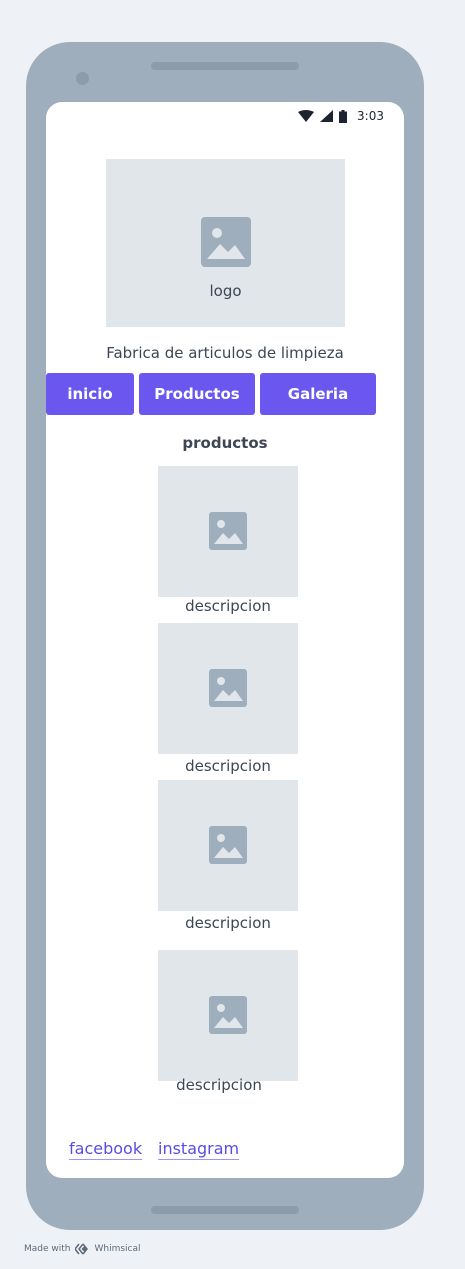 This screenshot has width=465, height=1269. Describe the element at coordinates (225, 66) in the screenshot. I see `speaker` at that location.